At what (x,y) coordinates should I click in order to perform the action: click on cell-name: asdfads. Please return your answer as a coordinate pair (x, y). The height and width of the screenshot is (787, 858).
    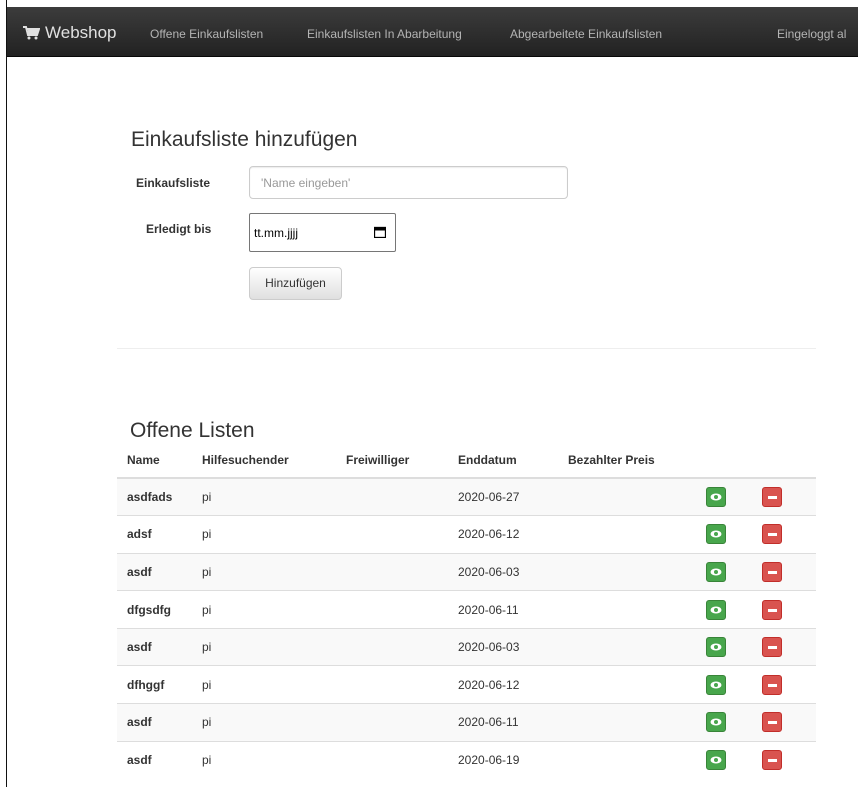
    Looking at the image, I should click on (154, 496).